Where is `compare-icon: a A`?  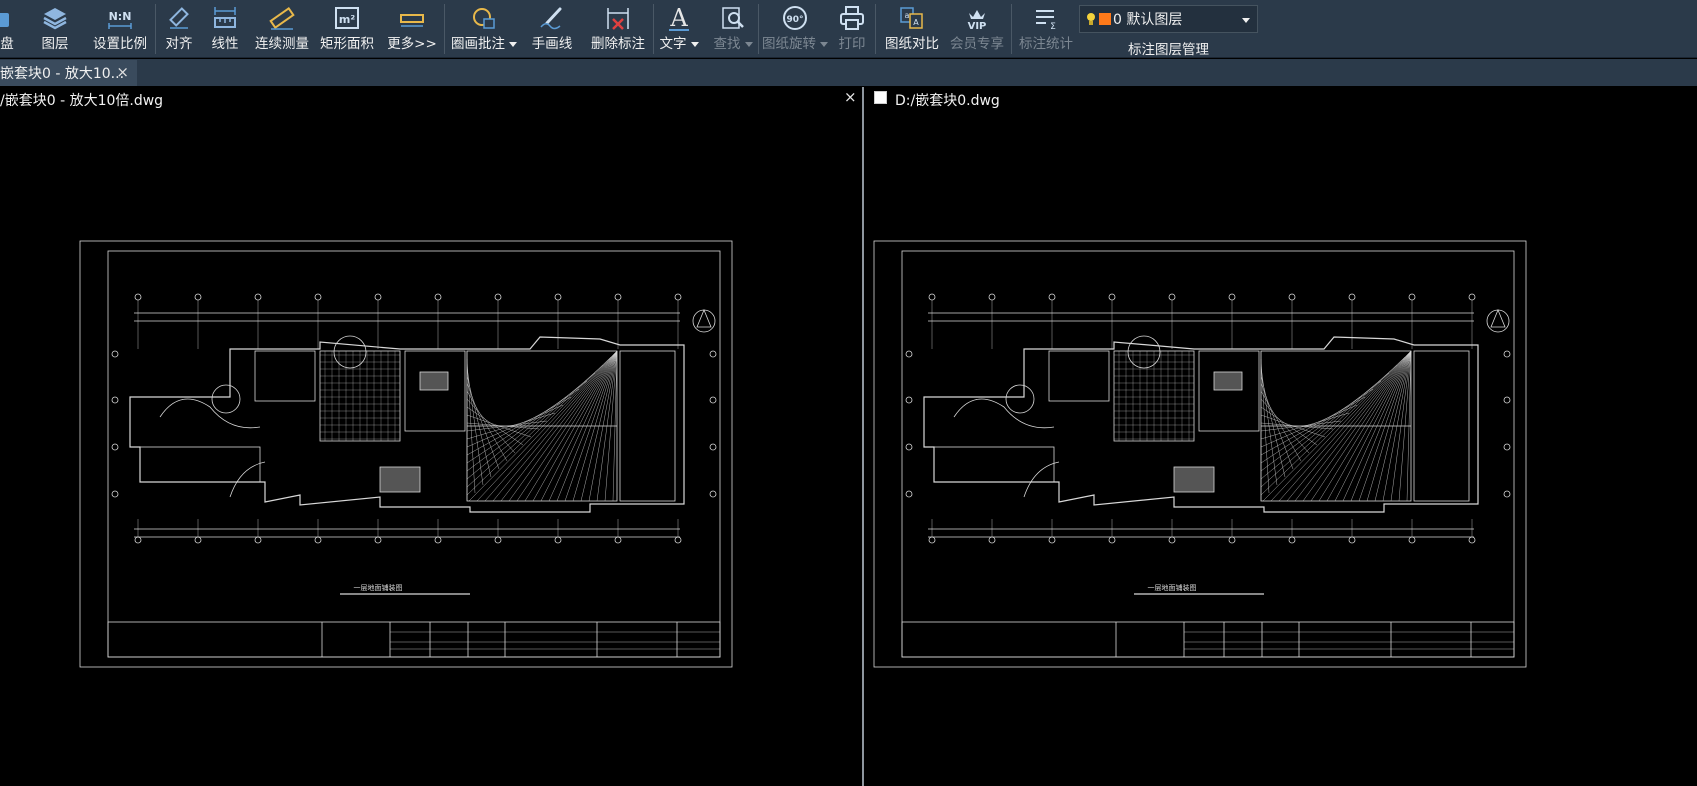
compare-icon: a A is located at coordinates (912, 18).